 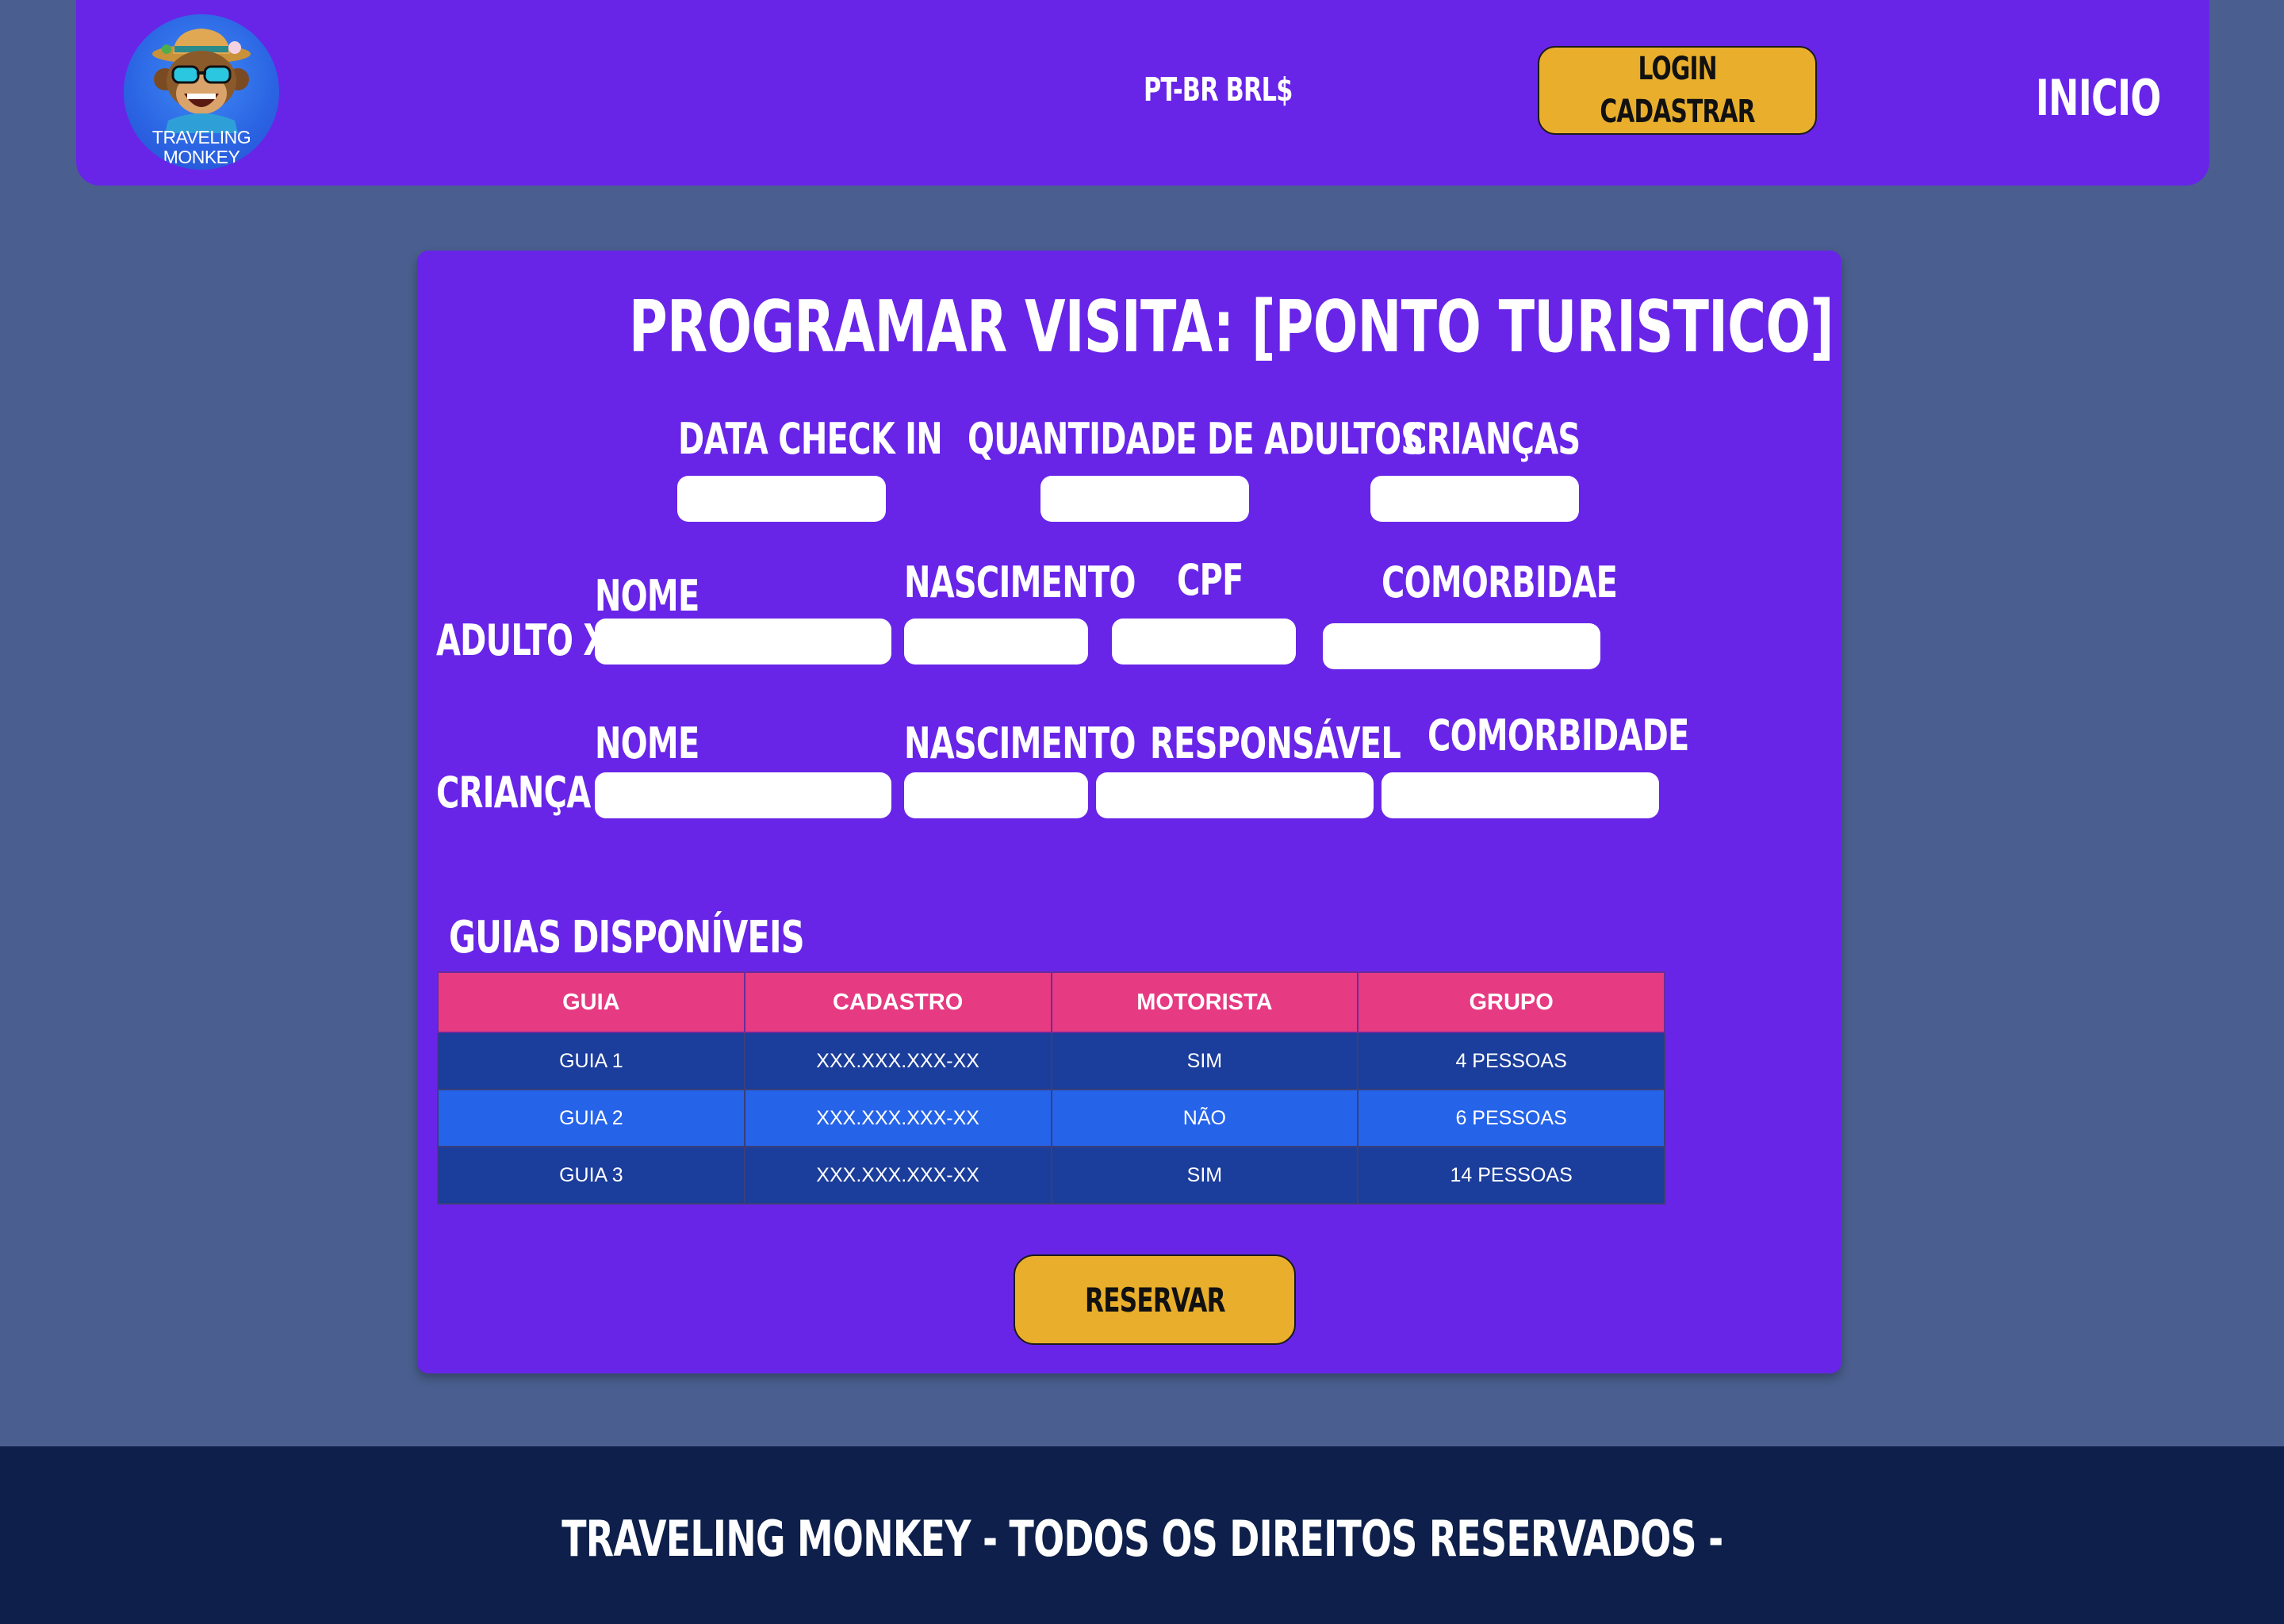 I want to click on group-cell: 4 PESSOAS, so click(x=1511, y=1061).